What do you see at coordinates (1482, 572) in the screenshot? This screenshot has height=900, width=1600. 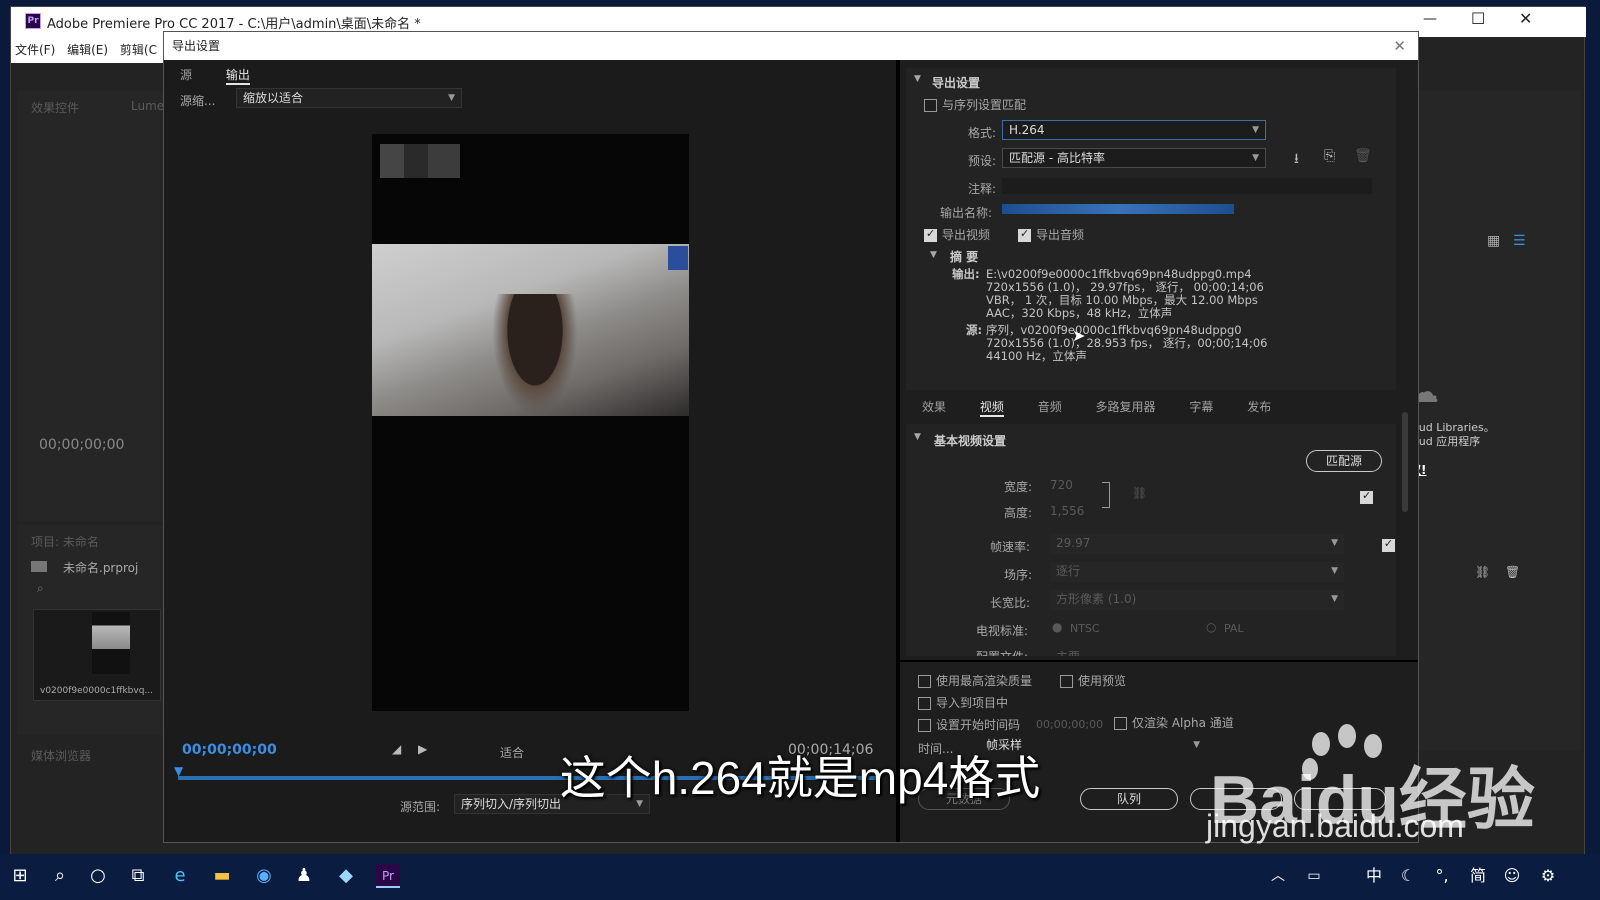 I see `link-icon: ⛓` at bounding box center [1482, 572].